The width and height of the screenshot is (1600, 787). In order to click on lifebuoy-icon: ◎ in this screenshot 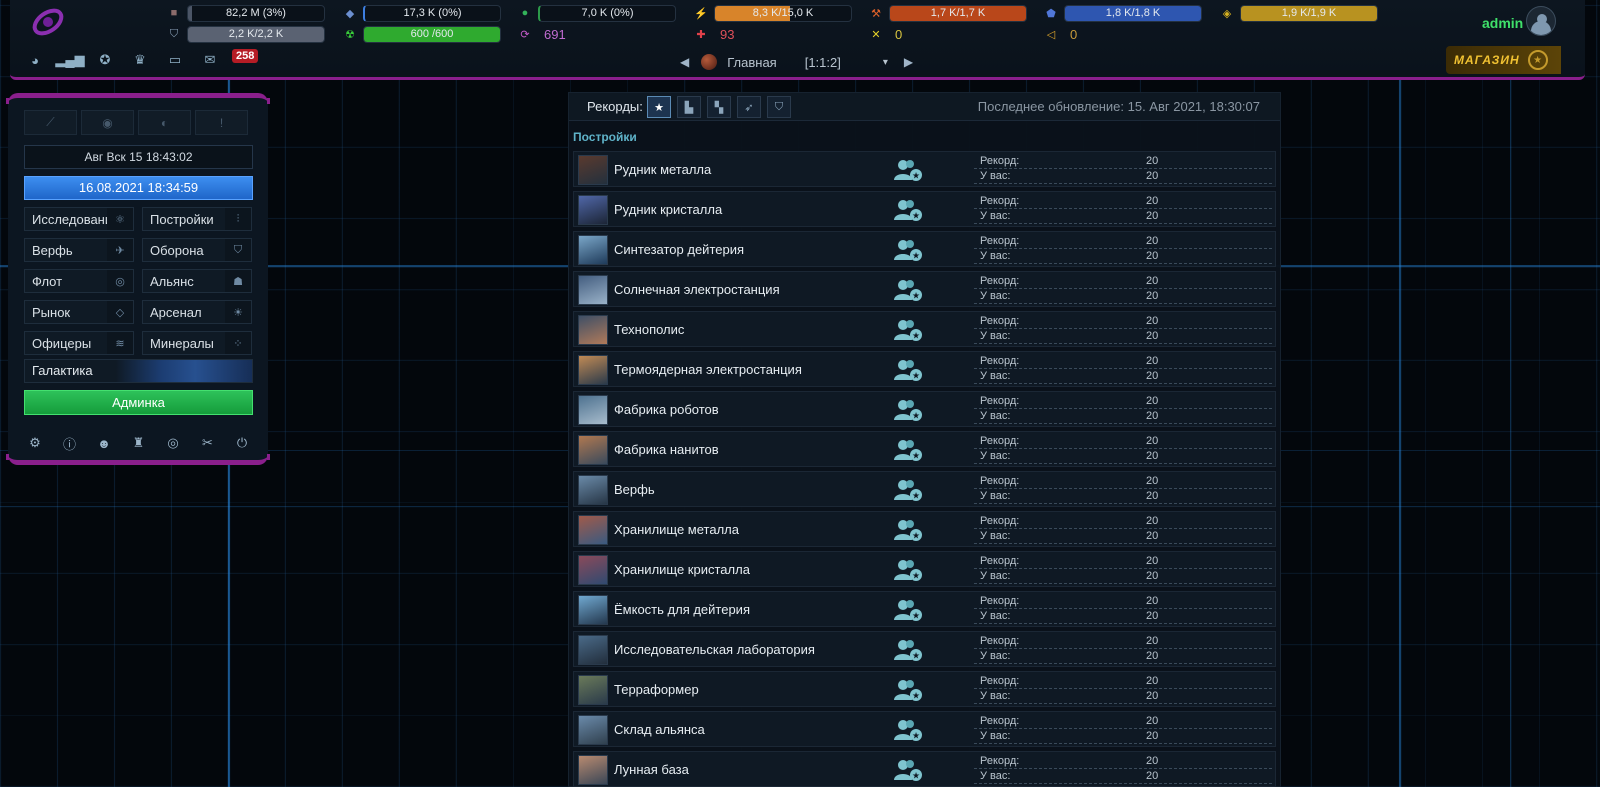, I will do `click(173, 443)`.